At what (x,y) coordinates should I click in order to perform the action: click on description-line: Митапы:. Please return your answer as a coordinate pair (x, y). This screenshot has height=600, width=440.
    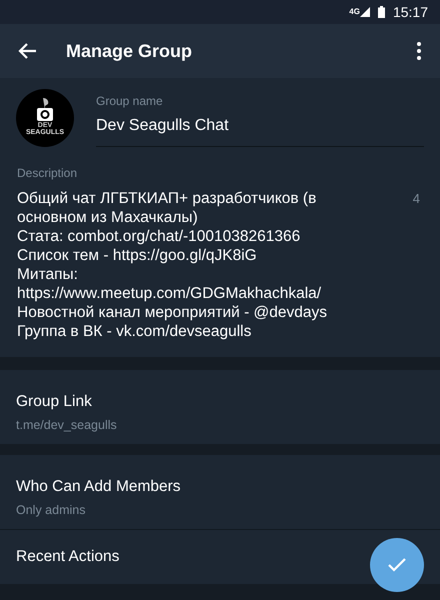
    Looking at the image, I should click on (47, 274).